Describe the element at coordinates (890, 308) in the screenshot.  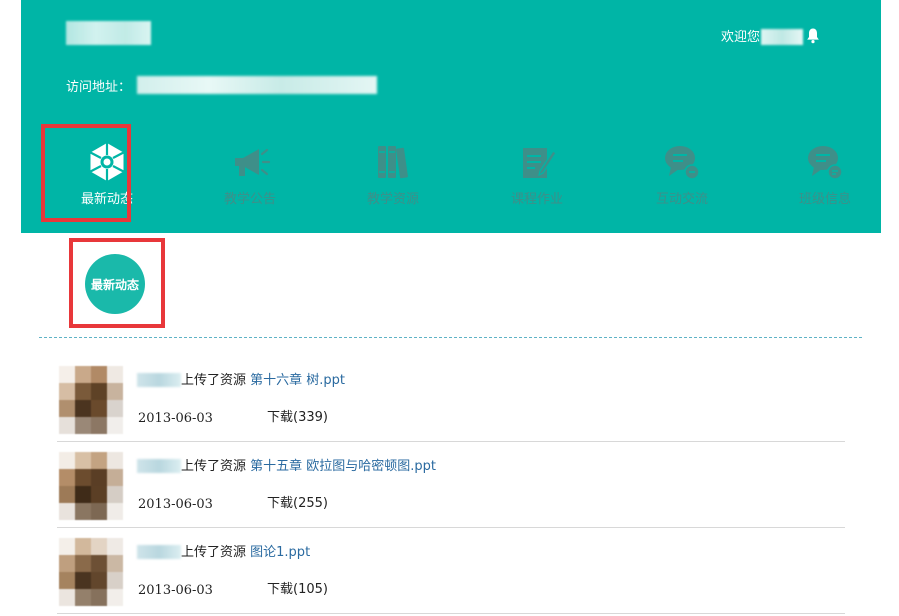
I see `page-margin-right` at that location.